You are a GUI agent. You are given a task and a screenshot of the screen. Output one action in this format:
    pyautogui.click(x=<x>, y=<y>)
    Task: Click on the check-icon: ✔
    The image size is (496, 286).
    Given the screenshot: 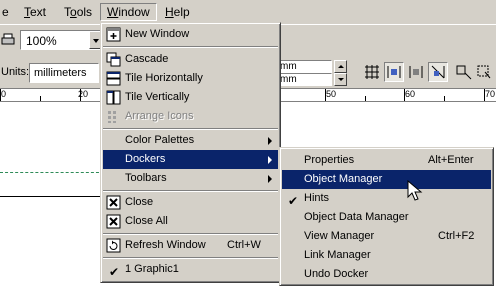 What is the action you would take?
    pyautogui.click(x=114, y=272)
    